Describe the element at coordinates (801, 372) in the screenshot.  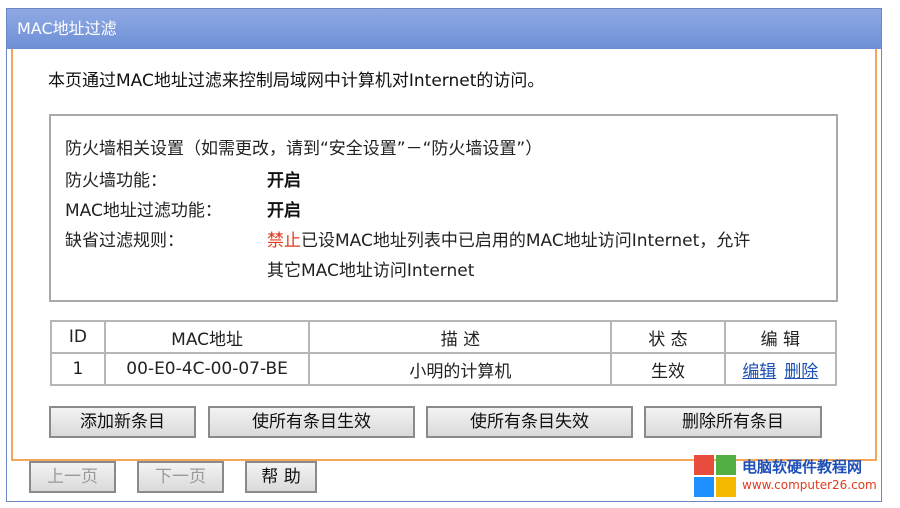
I see `delete-link: 删除` at that location.